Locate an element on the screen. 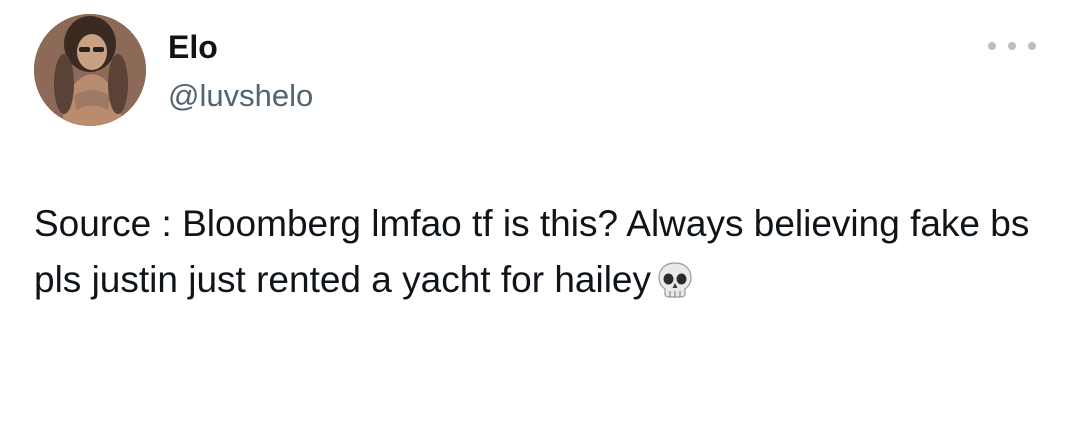 The image size is (1071, 422). avatar is located at coordinates (90, 70).